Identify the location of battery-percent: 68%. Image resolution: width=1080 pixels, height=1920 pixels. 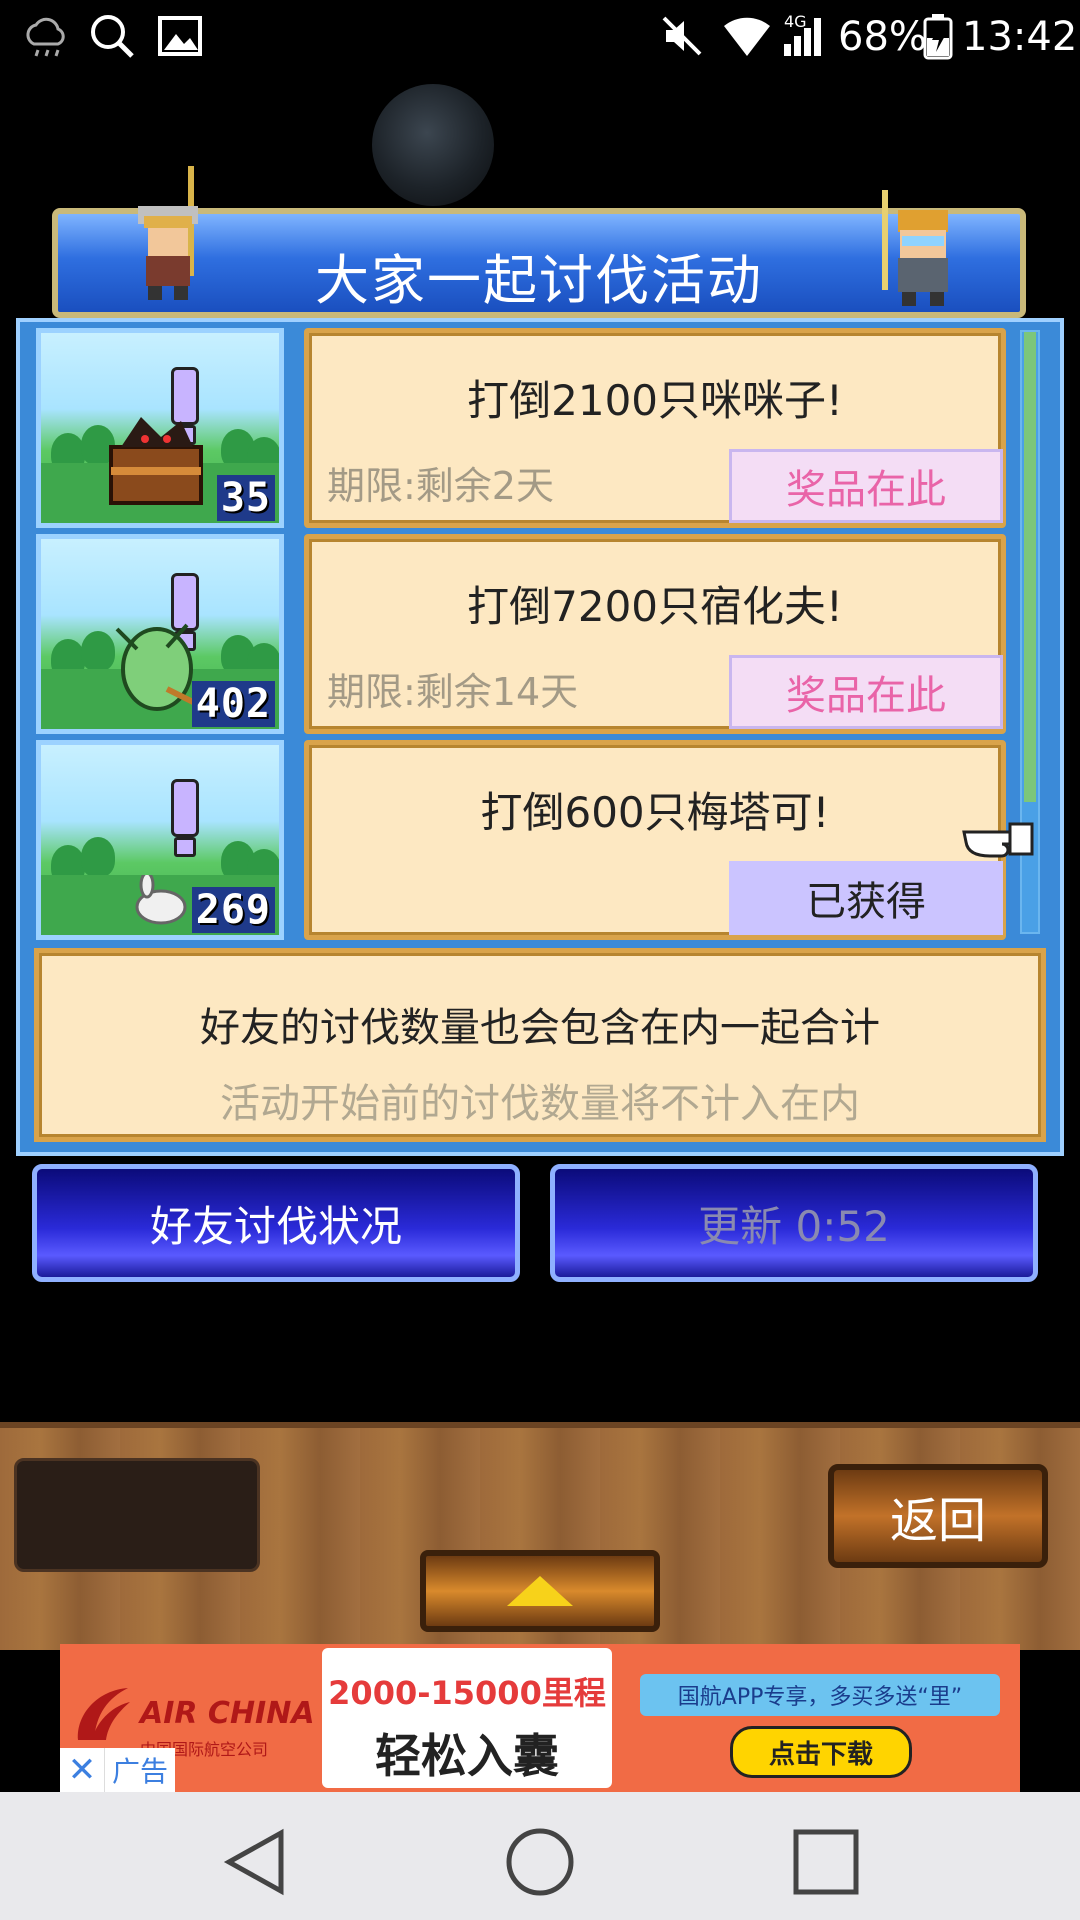
(882, 37).